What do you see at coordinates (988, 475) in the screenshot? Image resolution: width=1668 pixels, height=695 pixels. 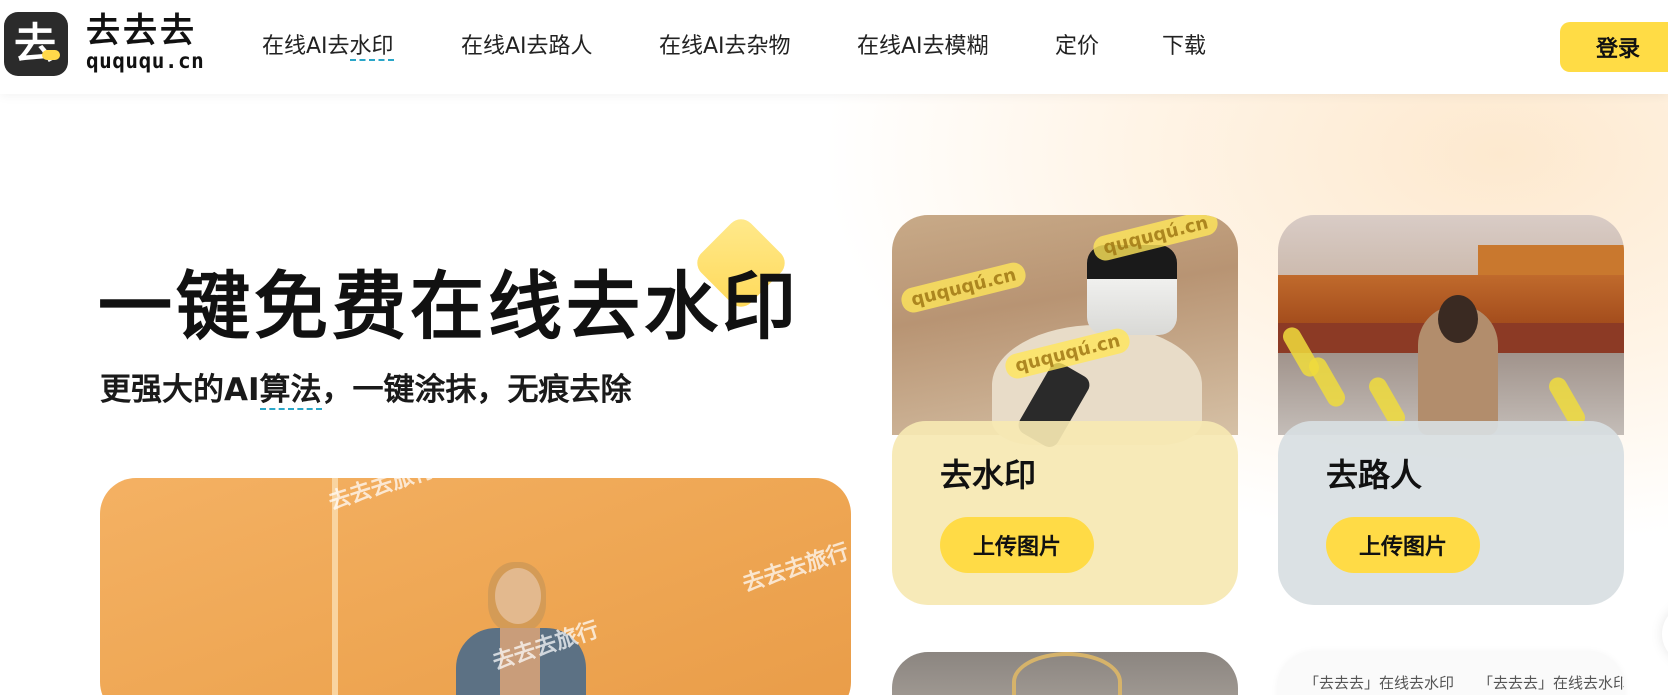 I see `tool-card-title: 去水印` at bounding box center [988, 475].